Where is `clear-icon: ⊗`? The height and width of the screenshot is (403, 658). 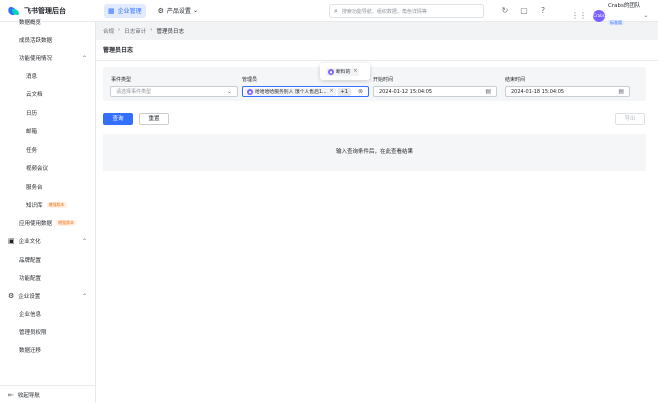
clear-icon: ⊗ is located at coordinates (360, 91).